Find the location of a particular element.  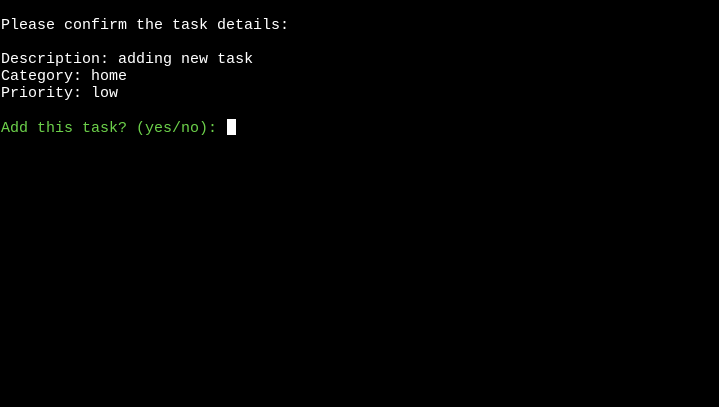

detail-category: Category: home is located at coordinates (64, 76).